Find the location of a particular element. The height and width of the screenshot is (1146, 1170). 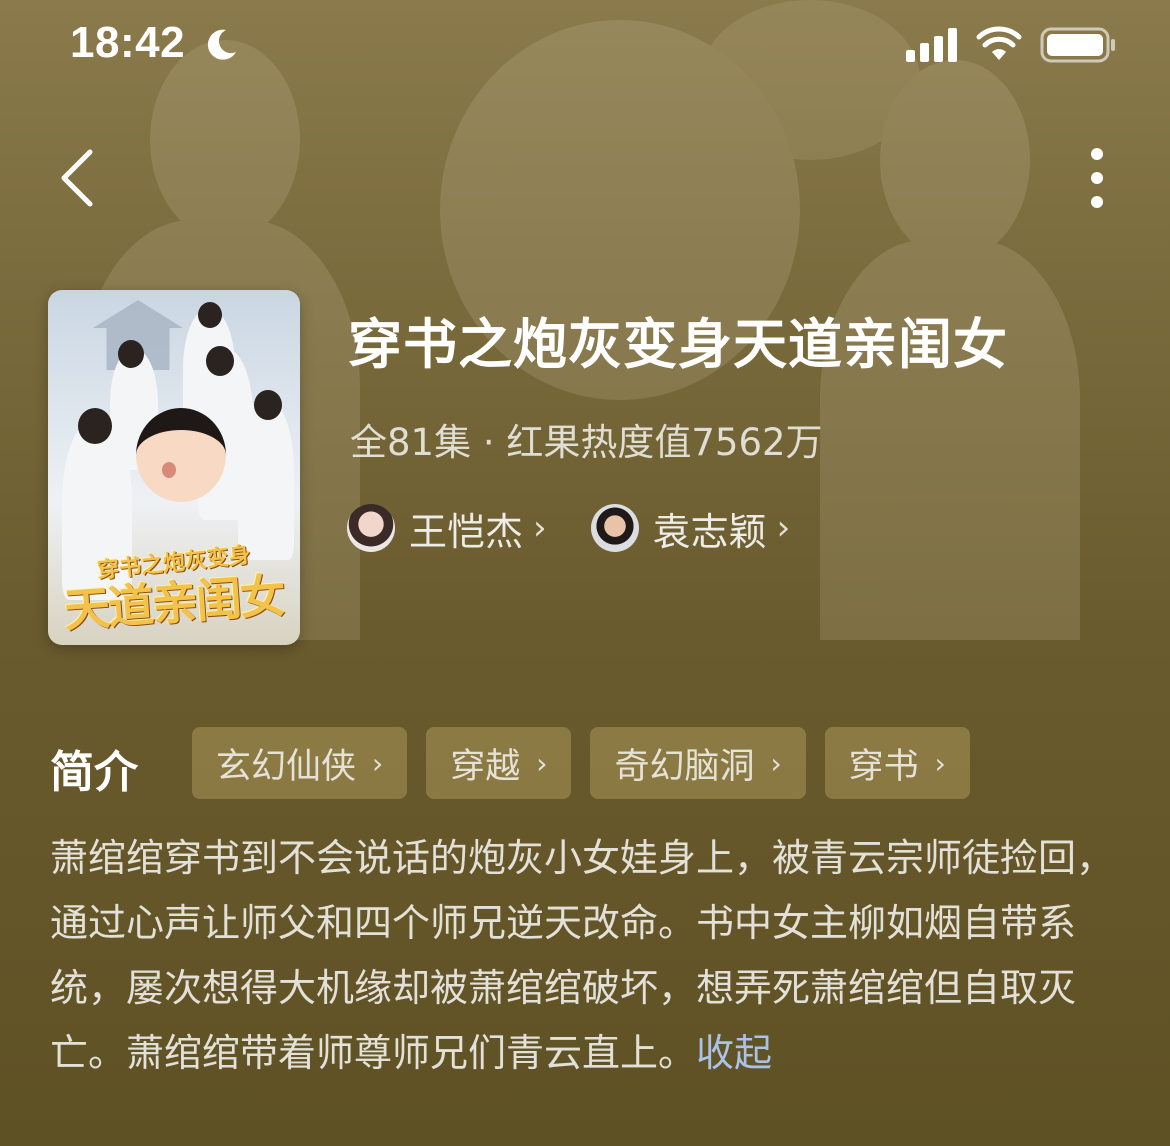

tag-xuanhuan-xianxia: 玄幻仙侠 › is located at coordinates (300, 763).